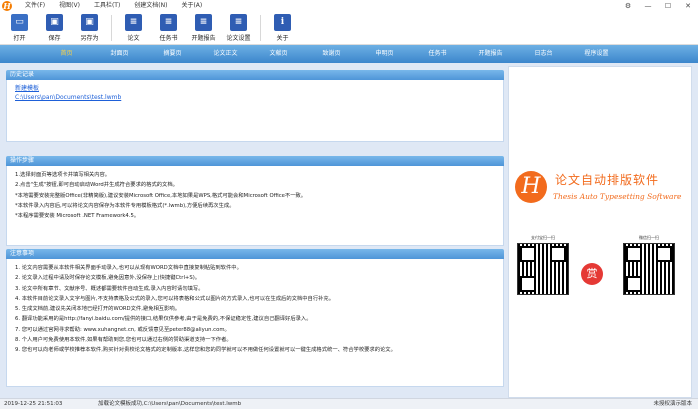  What do you see at coordinates (19, 22) in the screenshot?
I see `folder-icon: ▭` at bounding box center [19, 22].